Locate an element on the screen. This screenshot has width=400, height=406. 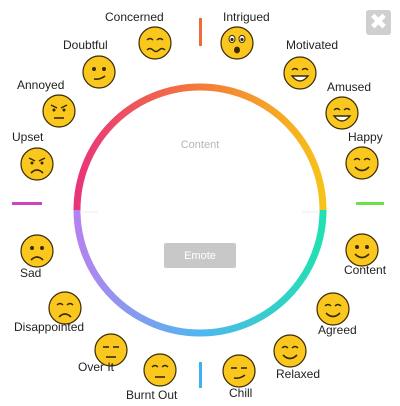
emotion-label: Content is located at coordinates (365, 270).